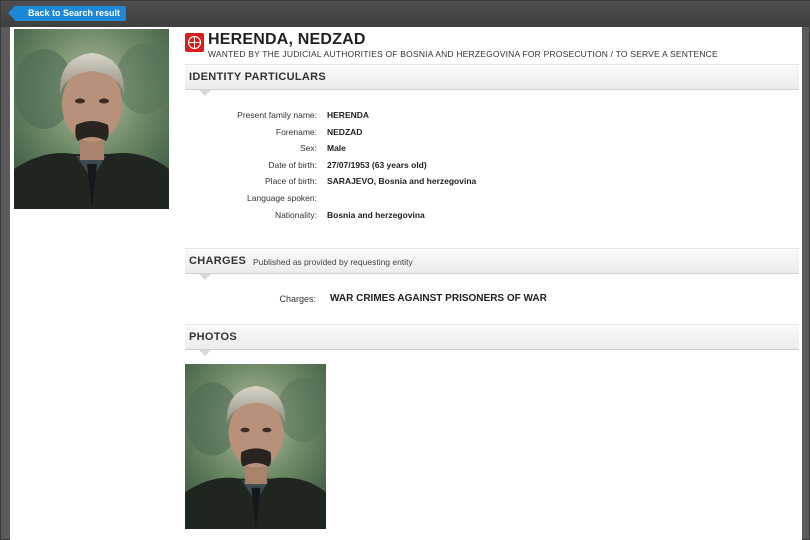  Describe the element at coordinates (295, 215) in the screenshot. I see `identity-field-label: Nationality:` at that location.